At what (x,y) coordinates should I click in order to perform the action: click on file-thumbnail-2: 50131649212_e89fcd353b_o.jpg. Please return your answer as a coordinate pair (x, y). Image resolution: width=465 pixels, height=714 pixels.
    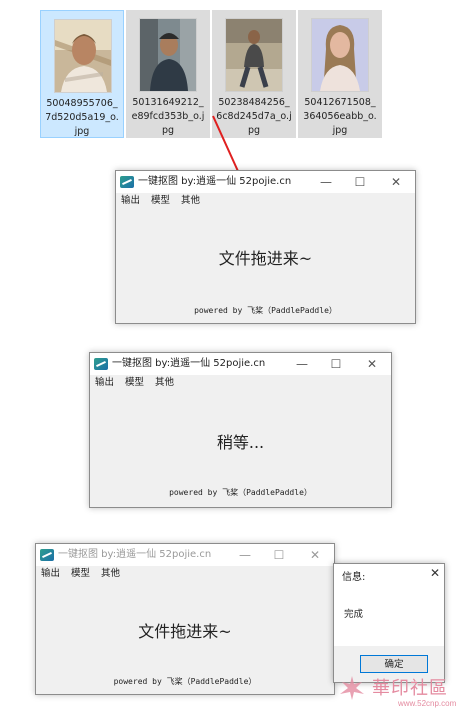
    Looking at the image, I should click on (168, 74).